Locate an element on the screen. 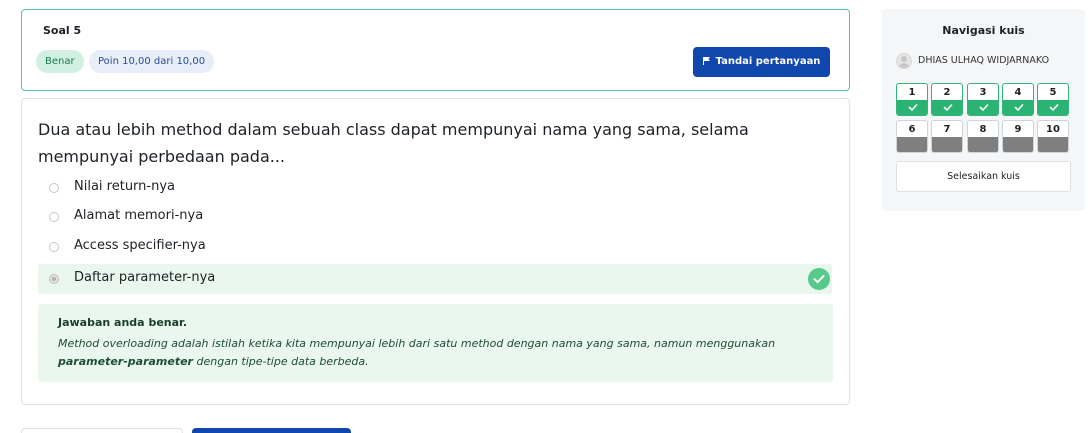 The width and height of the screenshot is (1088, 433). feedback-title: Jawaban anda benar. is located at coordinates (123, 322).